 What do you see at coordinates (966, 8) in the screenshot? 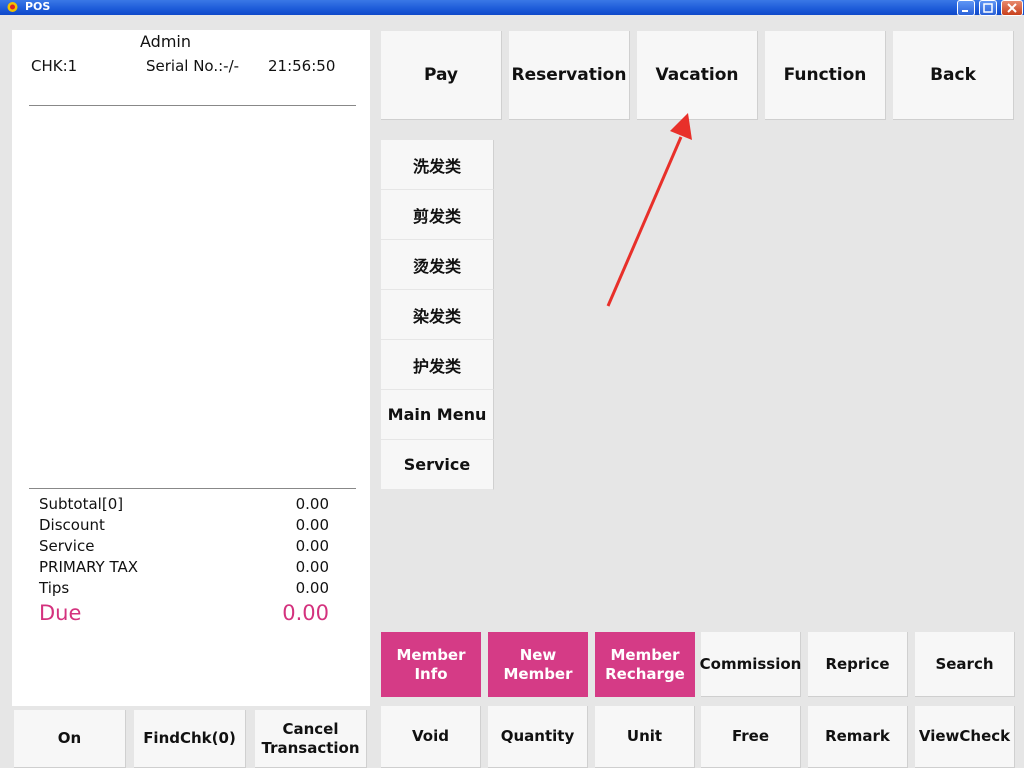
I see `minimize-button` at bounding box center [966, 8].